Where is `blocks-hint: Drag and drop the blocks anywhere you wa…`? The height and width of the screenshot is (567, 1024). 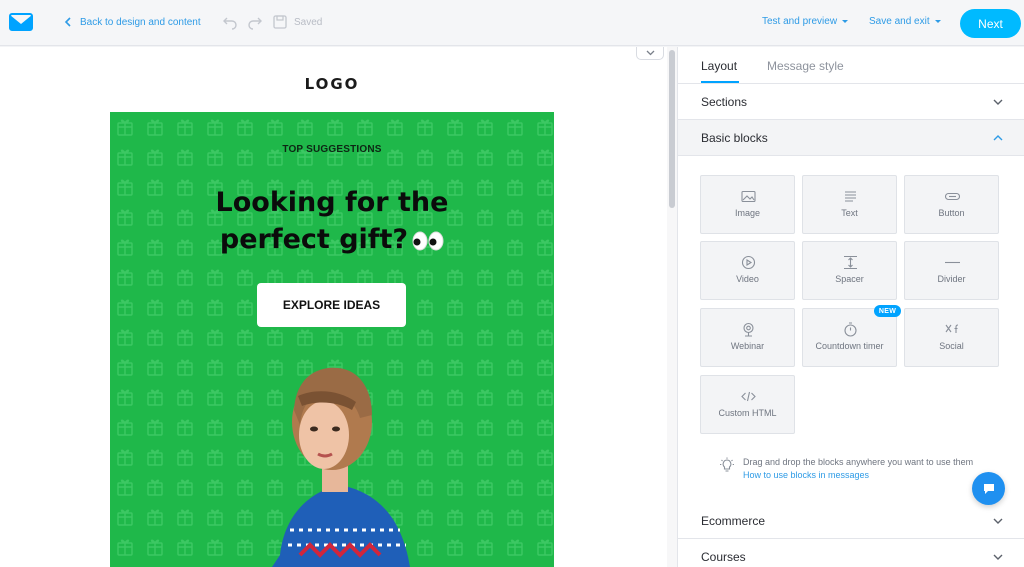
blocks-hint: Drag and drop the blocks anywhere you wa… is located at coordinates (858, 469).